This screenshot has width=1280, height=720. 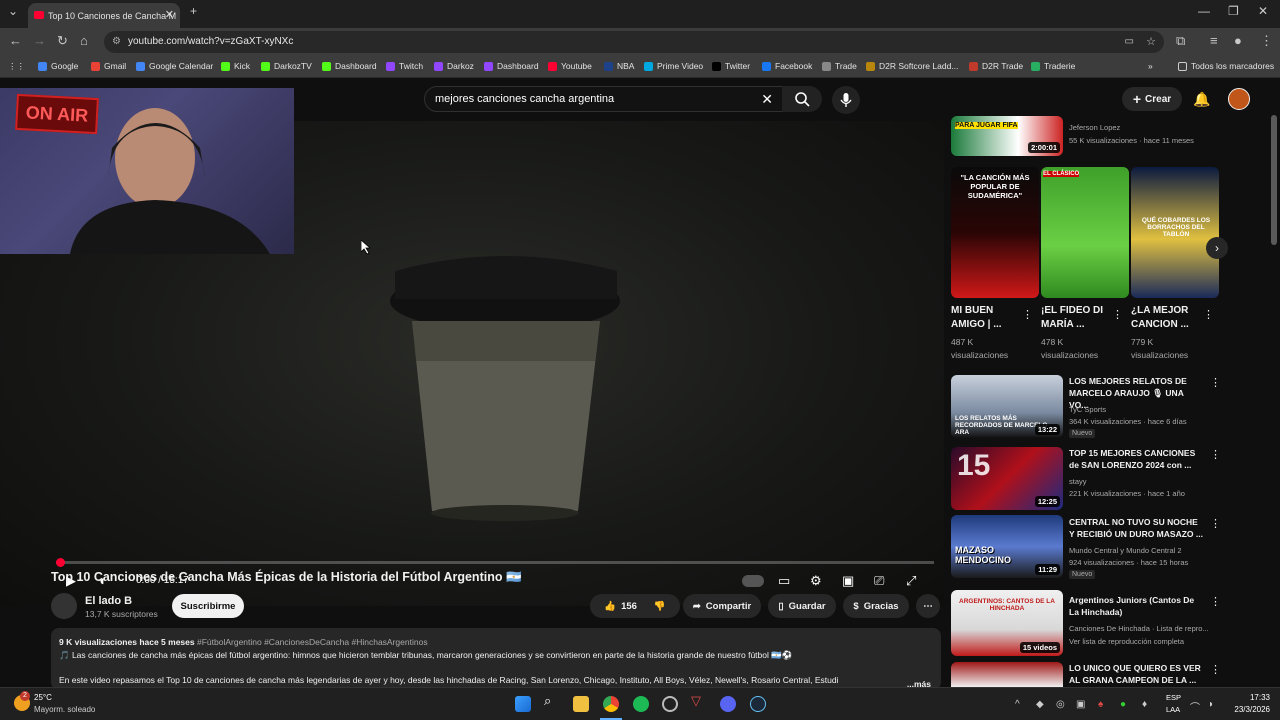 What do you see at coordinates (1211, 704) in the screenshot?
I see `volume-icon: ◗` at bounding box center [1211, 704].